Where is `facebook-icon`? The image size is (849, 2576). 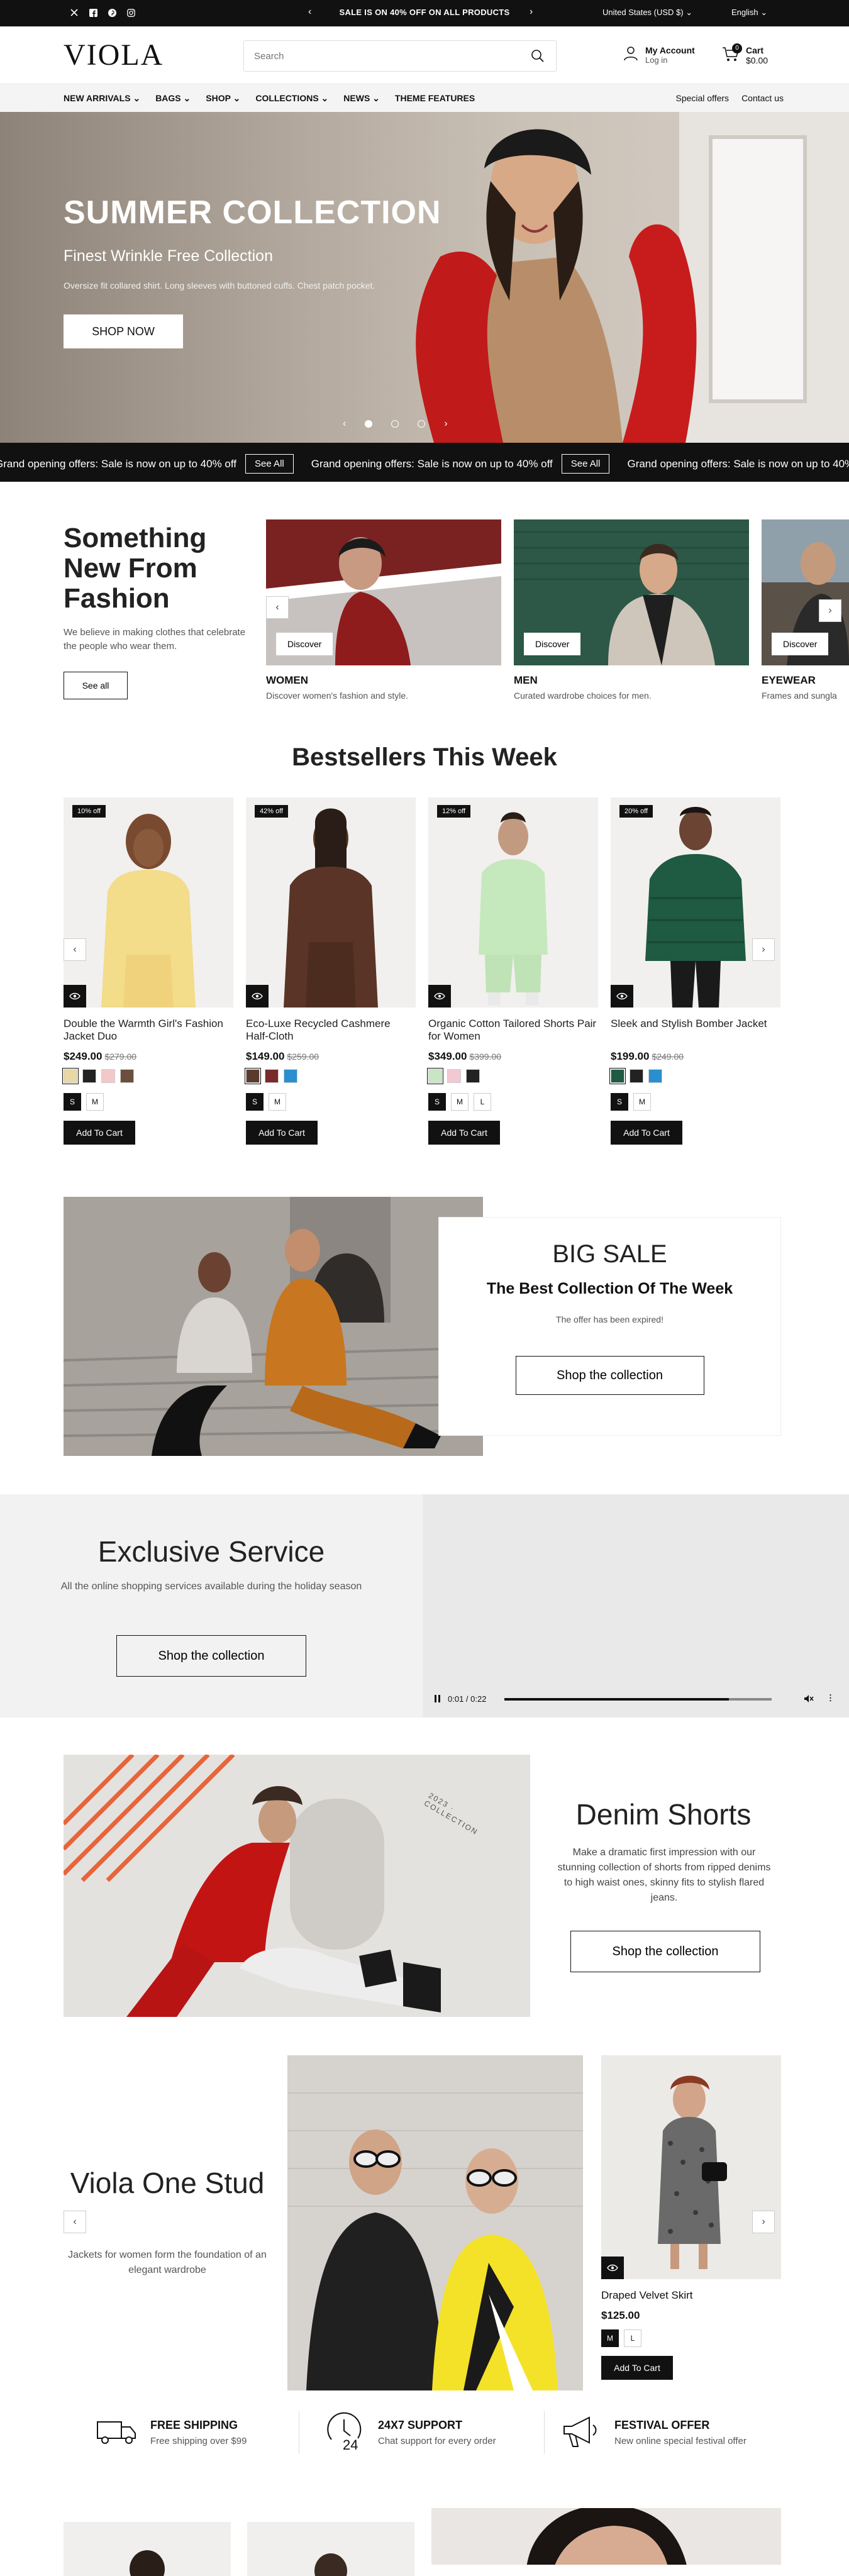 facebook-icon is located at coordinates (93, 13).